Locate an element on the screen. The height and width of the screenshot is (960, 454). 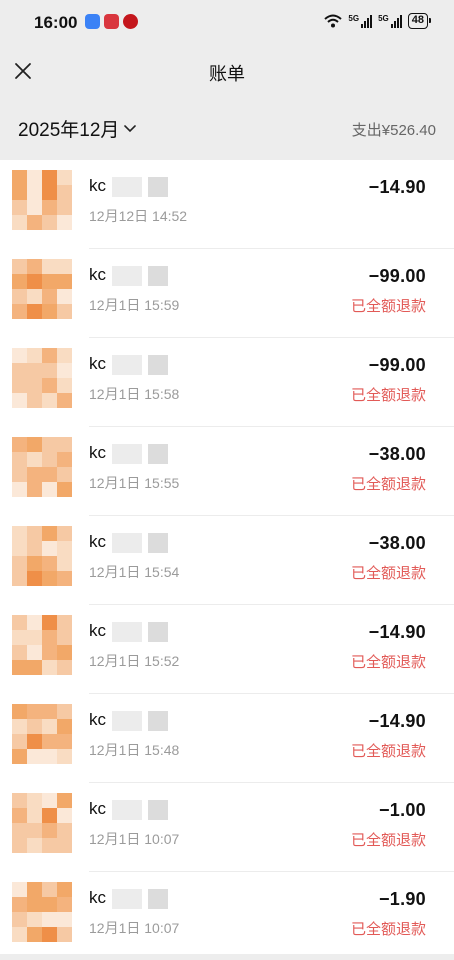
notification-icons is located at coordinates (111, 21).